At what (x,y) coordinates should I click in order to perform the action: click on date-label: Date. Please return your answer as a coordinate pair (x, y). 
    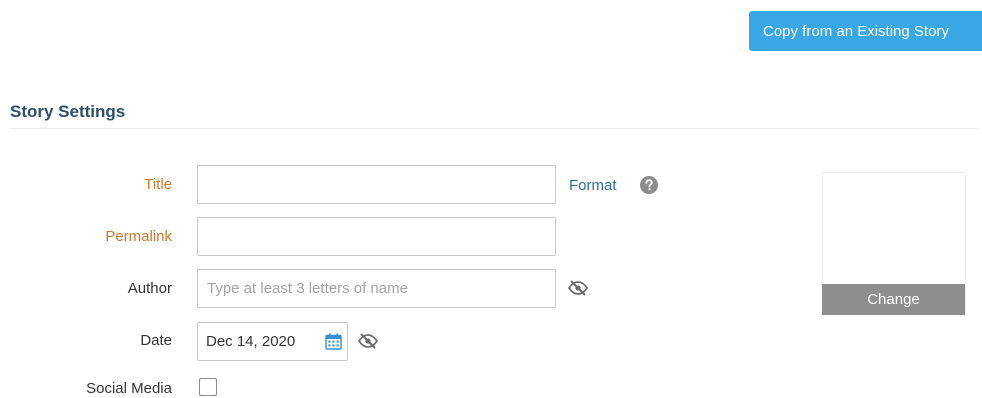
    Looking at the image, I should click on (156, 340).